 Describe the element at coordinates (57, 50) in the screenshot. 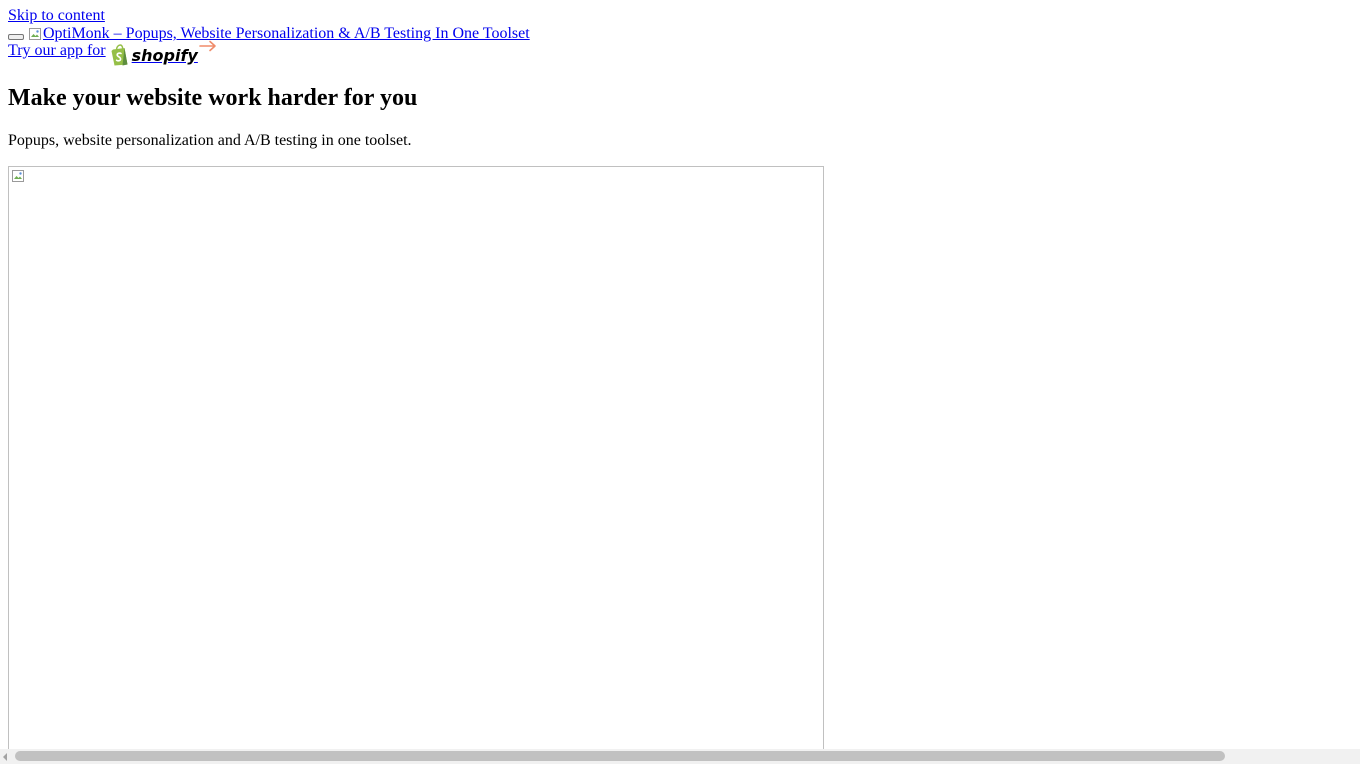

I see `try-app-text: Try our app for` at that location.